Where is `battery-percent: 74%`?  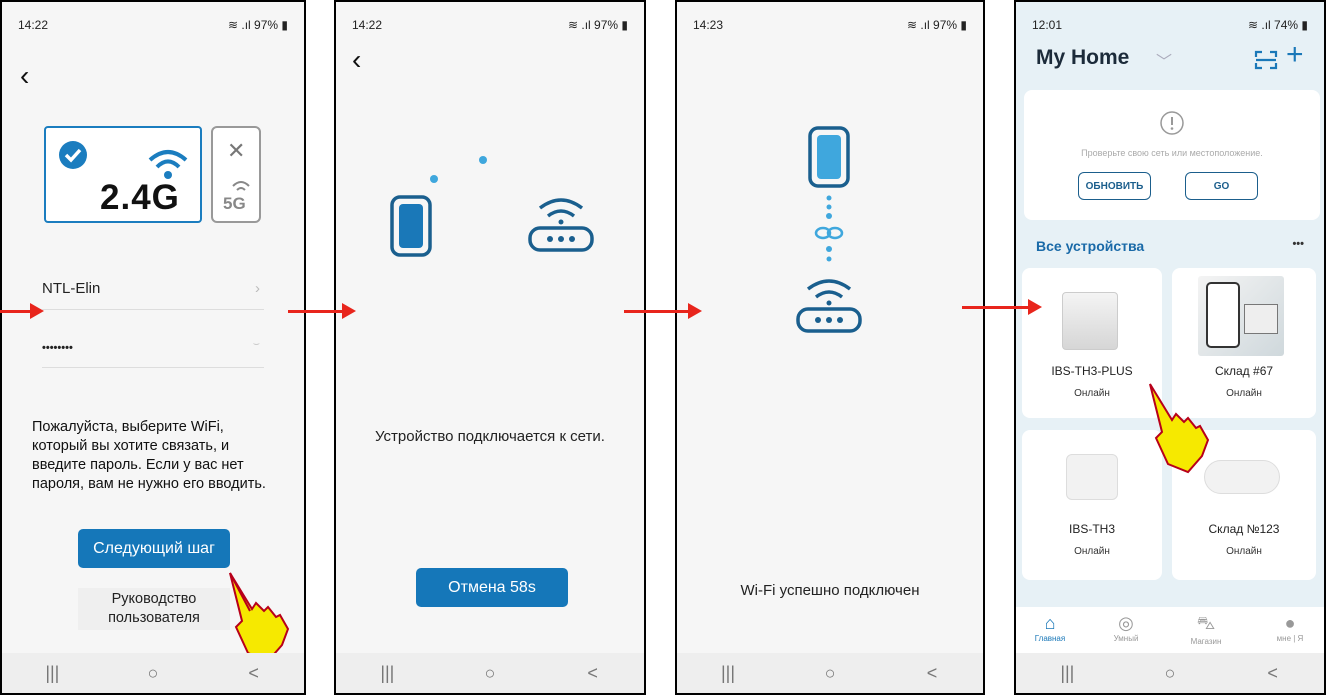 battery-percent: 74% is located at coordinates (1286, 25).